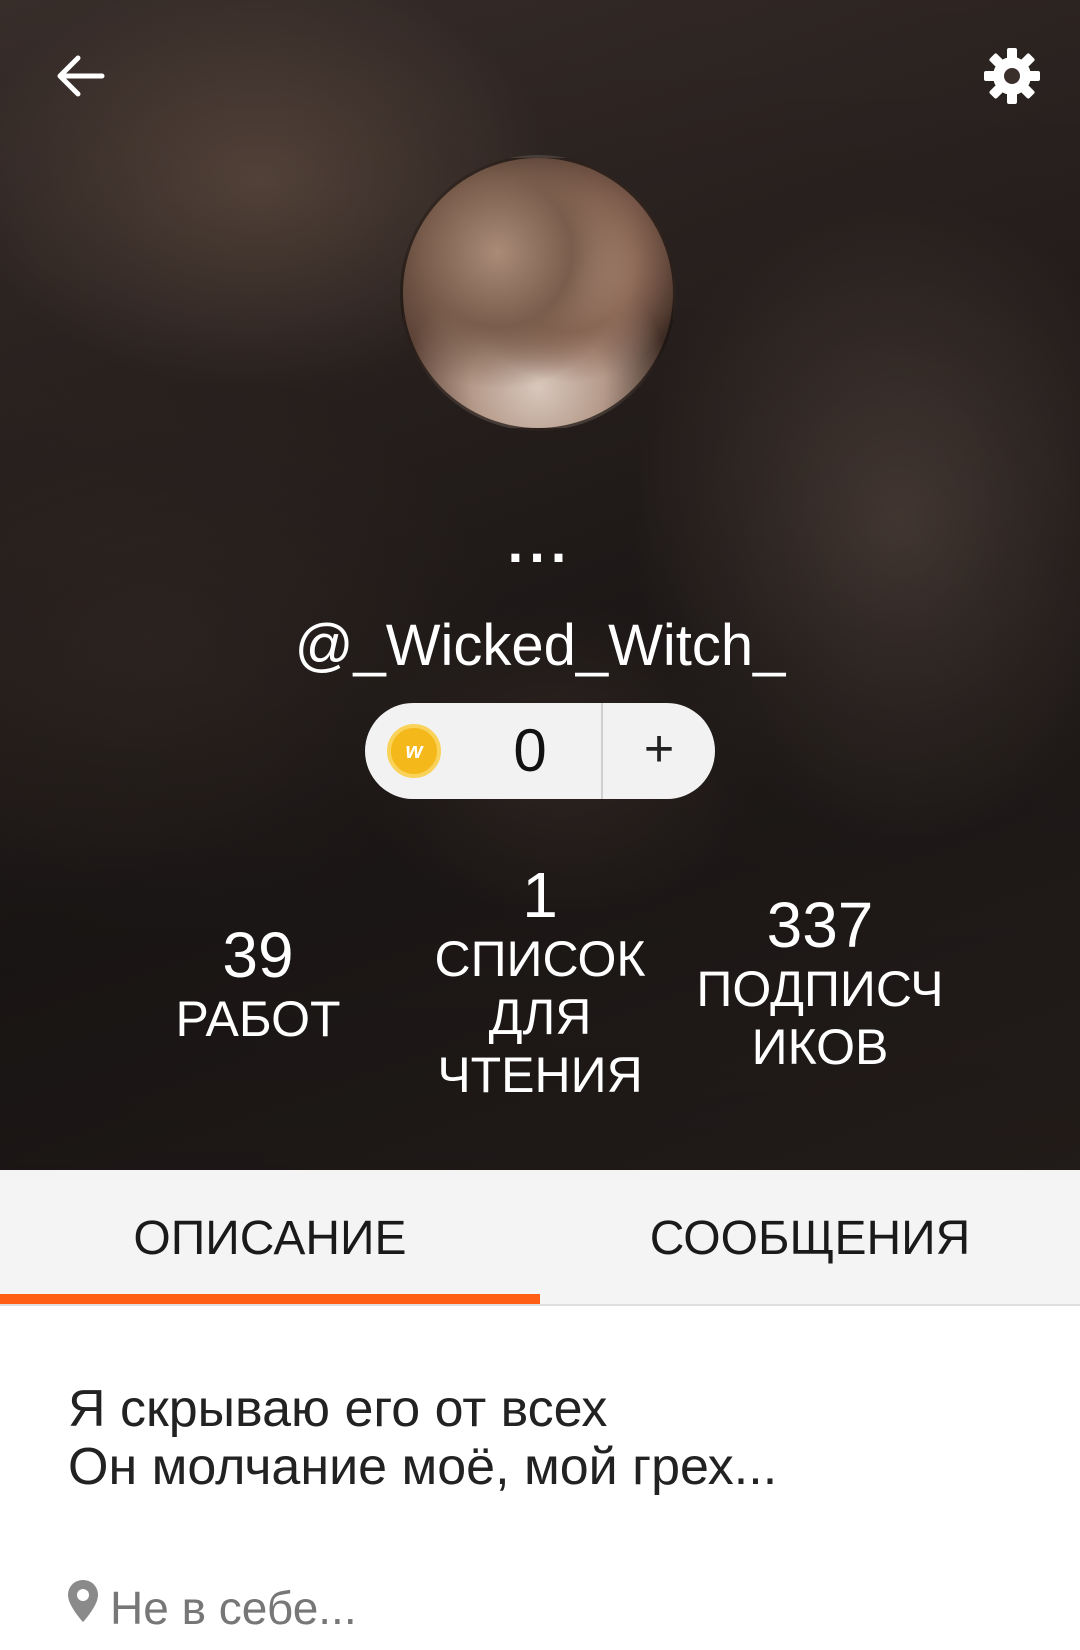  I want to click on wattpad-coin-icon: w, so click(414, 751).